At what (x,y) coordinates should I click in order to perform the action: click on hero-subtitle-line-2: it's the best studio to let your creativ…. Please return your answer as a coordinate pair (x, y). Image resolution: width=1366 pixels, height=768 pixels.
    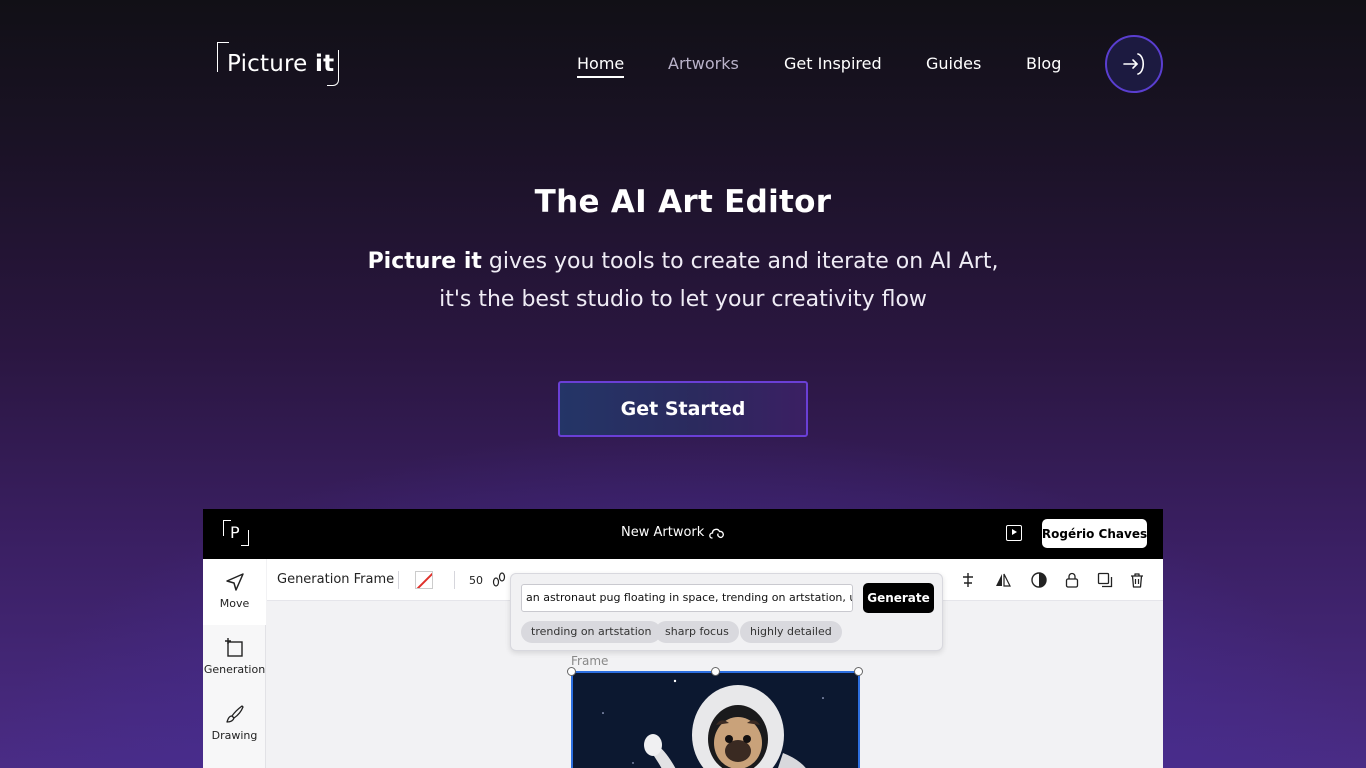
    Looking at the image, I should click on (683, 299).